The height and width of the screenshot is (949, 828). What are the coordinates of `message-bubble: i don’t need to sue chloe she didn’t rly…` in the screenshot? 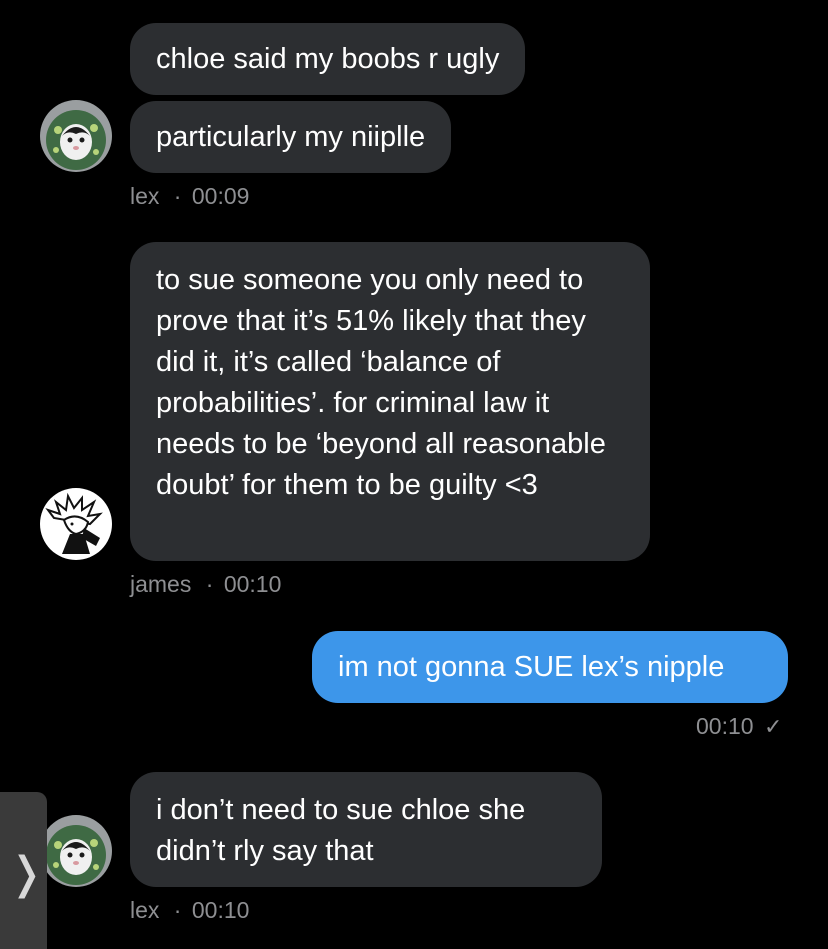 It's located at (366, 829).